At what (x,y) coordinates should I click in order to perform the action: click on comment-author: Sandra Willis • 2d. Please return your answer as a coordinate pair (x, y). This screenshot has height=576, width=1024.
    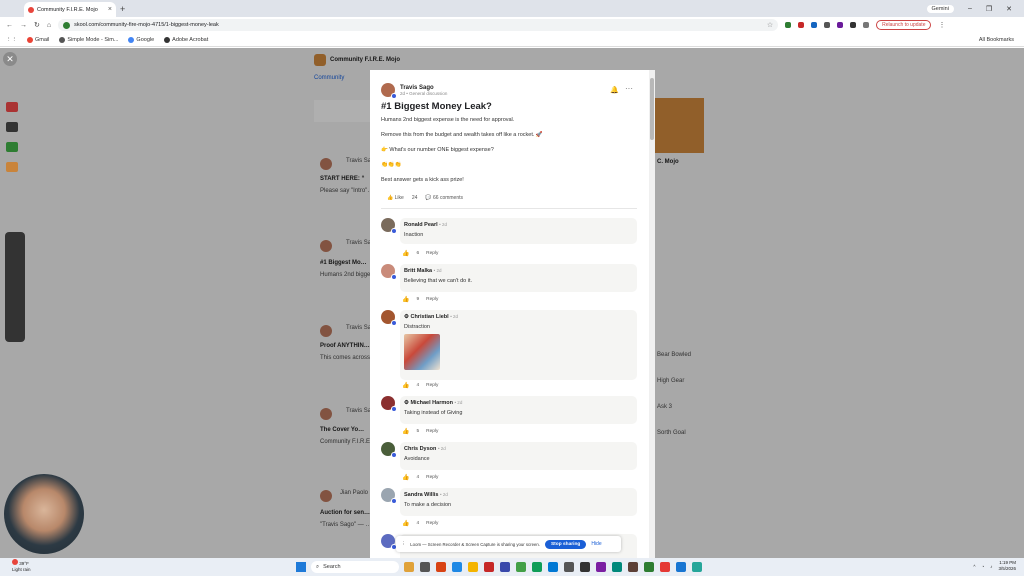
    Looking at the image, I should click on (518, 495).